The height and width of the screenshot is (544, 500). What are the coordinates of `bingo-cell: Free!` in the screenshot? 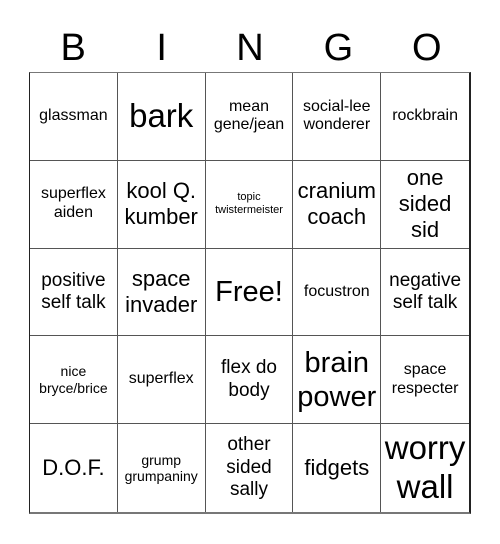 It's located at (249, 292).